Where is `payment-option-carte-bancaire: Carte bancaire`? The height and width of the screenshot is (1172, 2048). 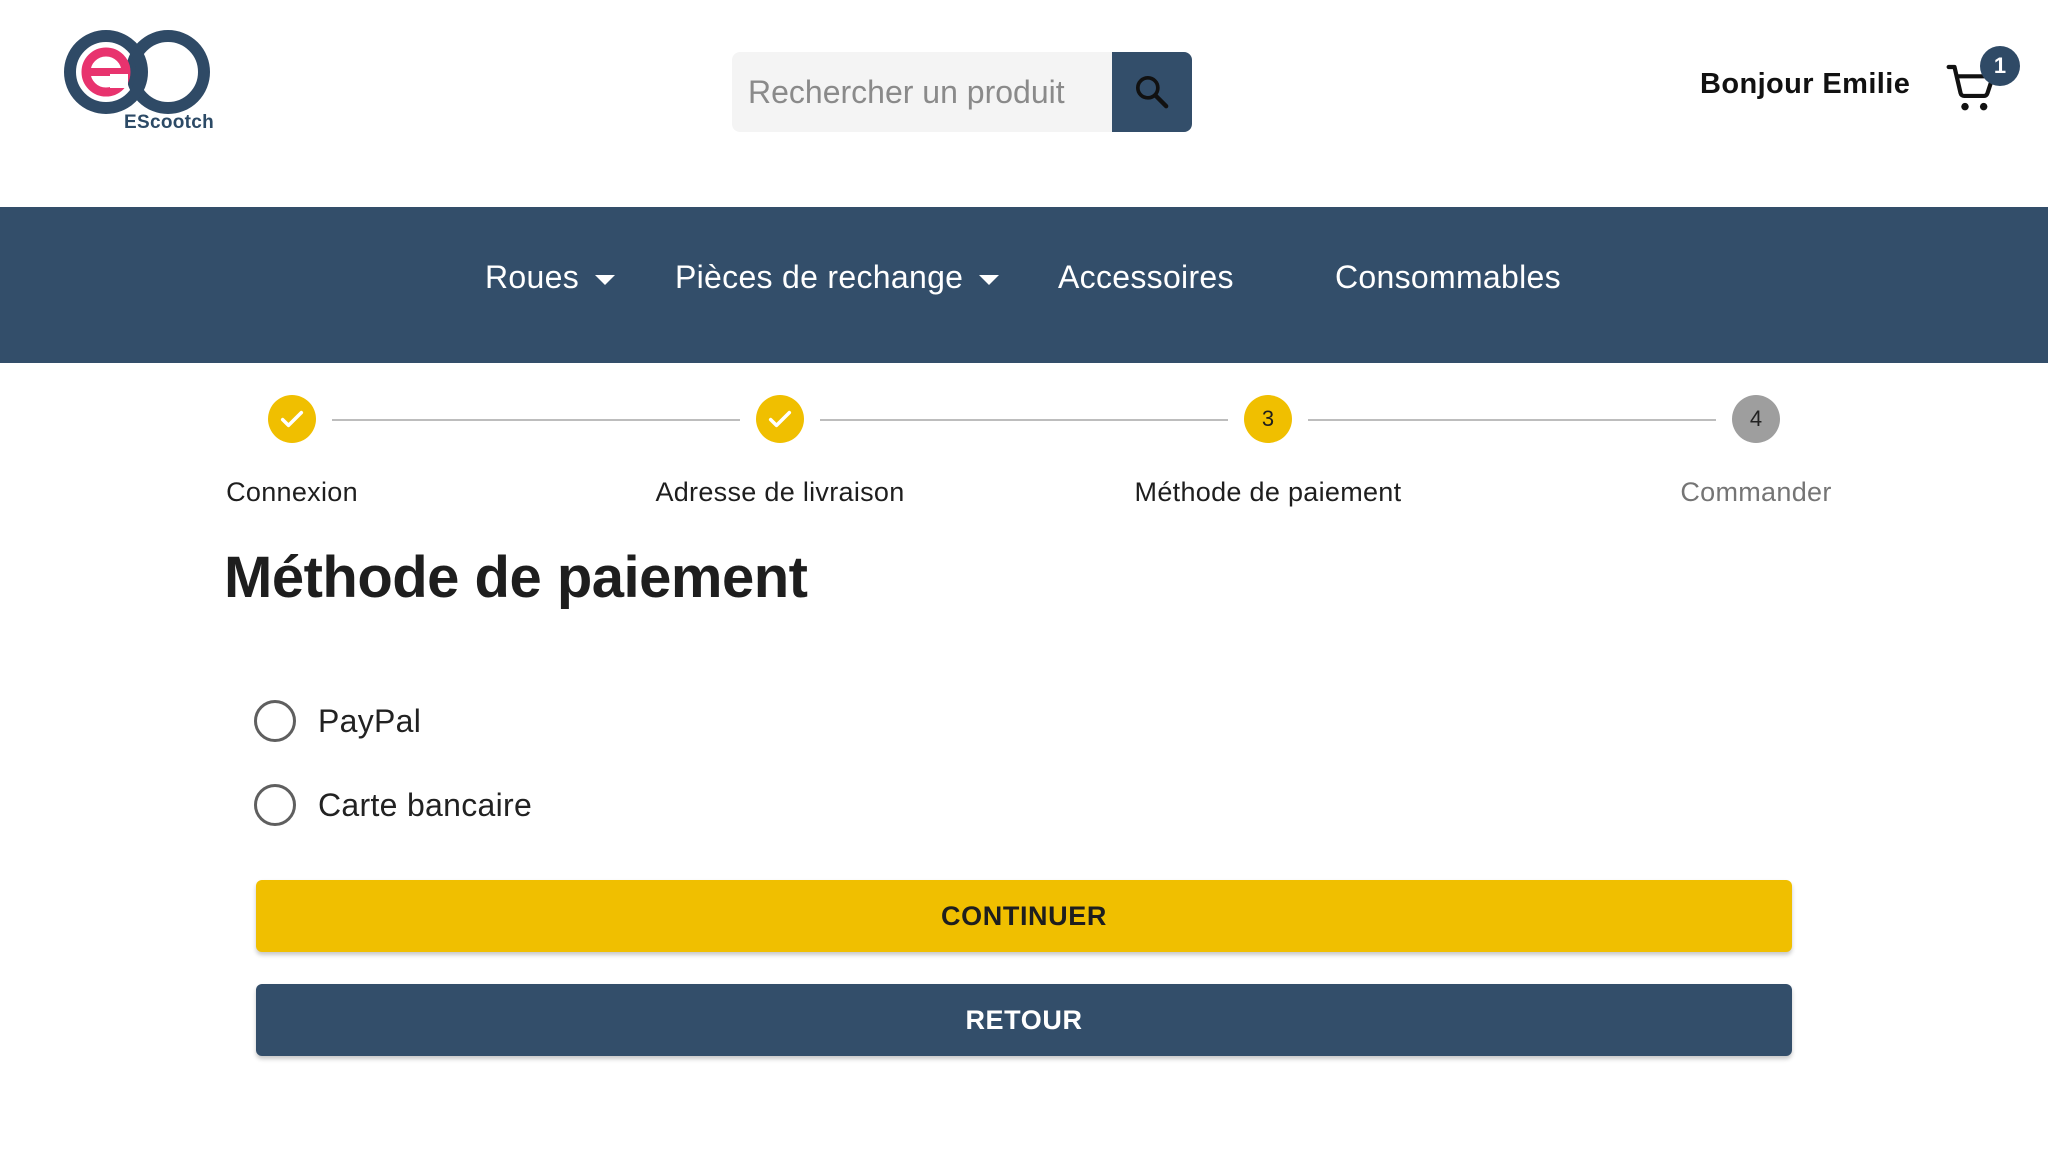 payment-option-carte-bancaire: Carte bancaire is located at coordinates (393, 805).